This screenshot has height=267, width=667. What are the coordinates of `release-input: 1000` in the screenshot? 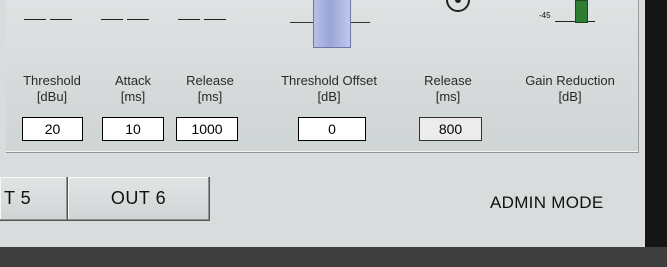 It's located at (207, 129).